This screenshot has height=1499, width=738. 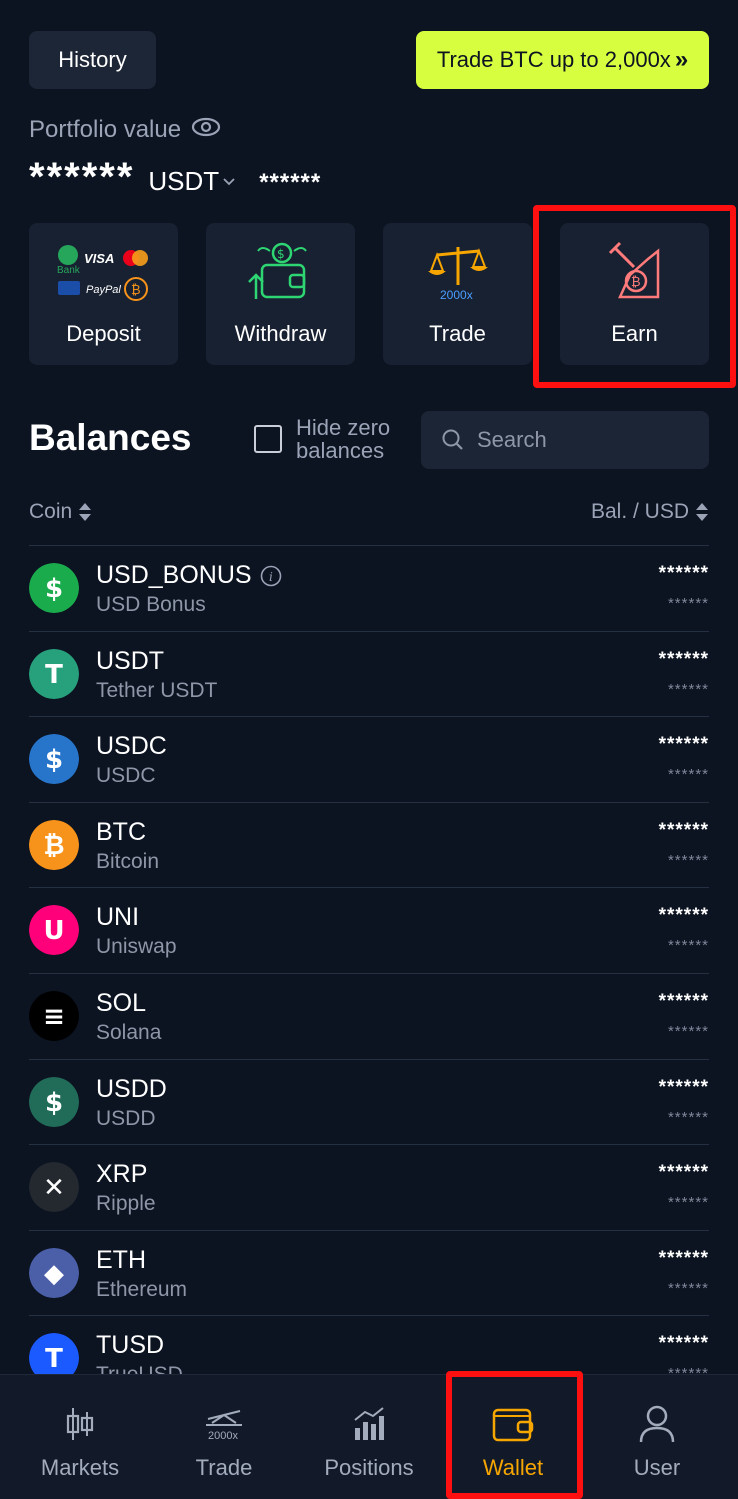 I want to click on sol-coin-icon: ≡, so click(x=54, y=1015).